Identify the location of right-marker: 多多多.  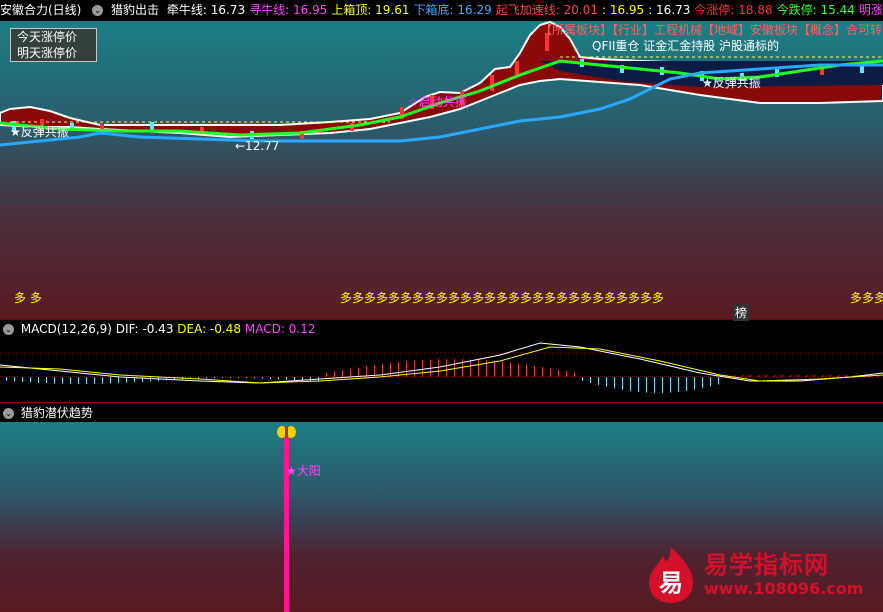
(866, 298).